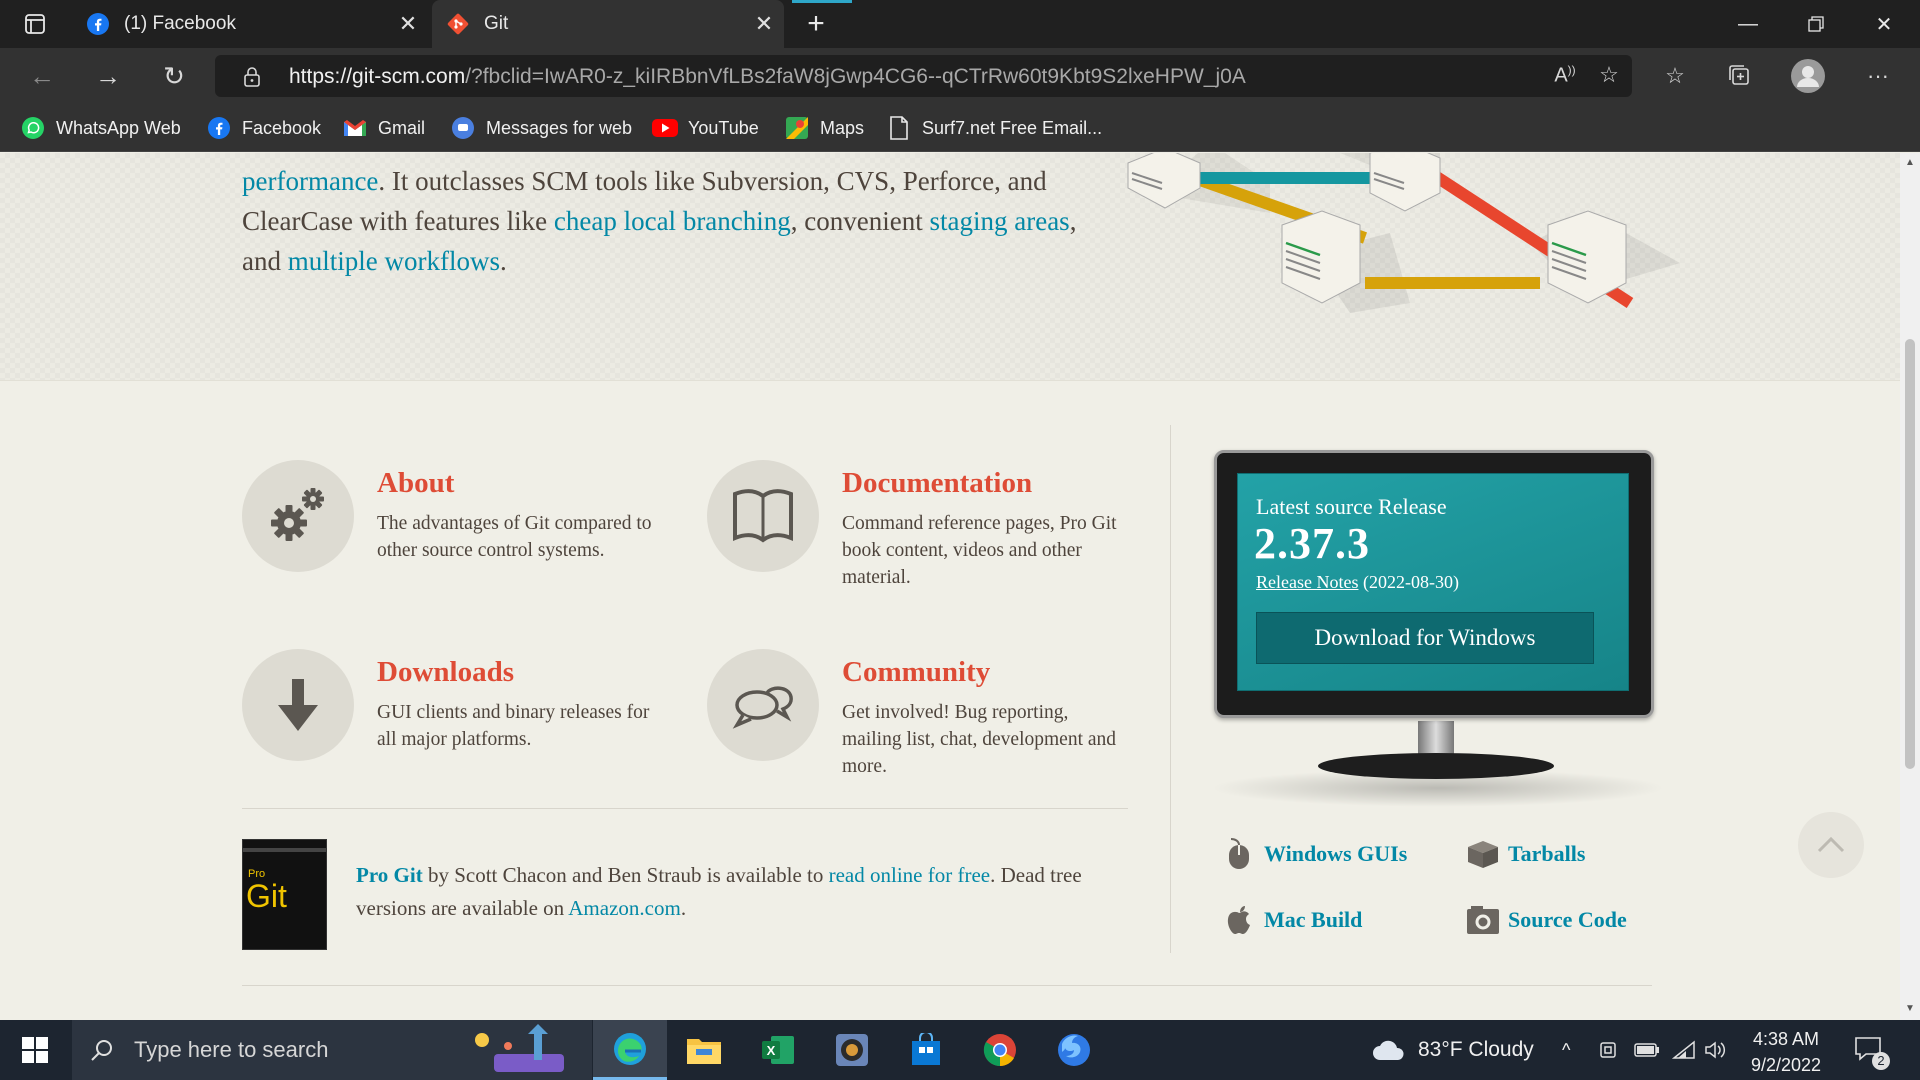 This screenshot has width=1920, height=1080. What do you see at coordinates (1453, 1050) in the screenshot?
I see `weather-widget: 83°F Cloudy` at bounding box center [1453, 1050].